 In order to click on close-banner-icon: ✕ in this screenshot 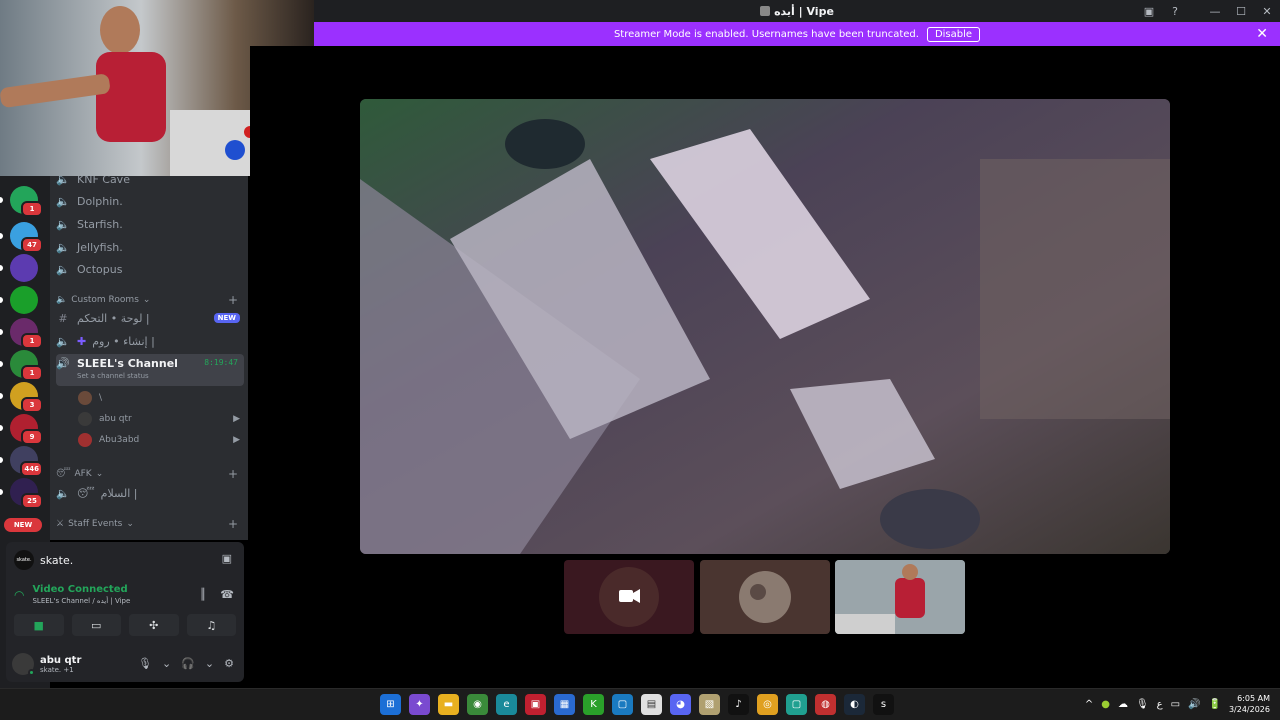, I will do `click(1262, 34)`.